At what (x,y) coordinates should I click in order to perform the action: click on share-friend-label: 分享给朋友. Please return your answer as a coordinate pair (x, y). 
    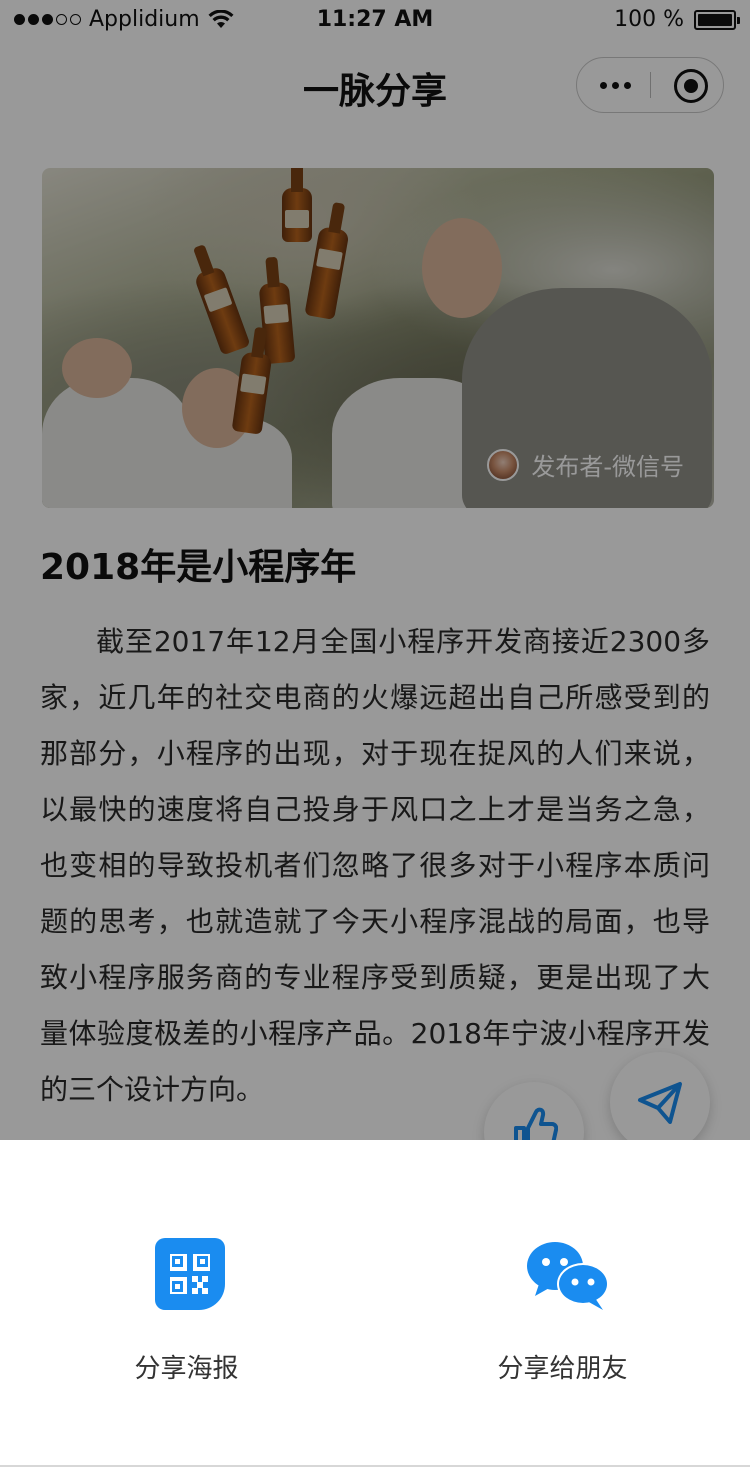
    Looking at the image, I should click on (562, 1369).